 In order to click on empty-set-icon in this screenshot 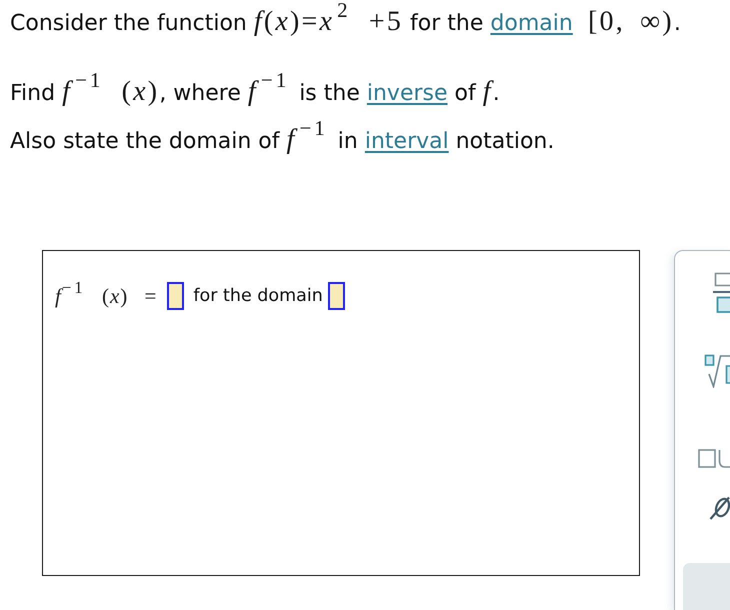, I will do `click(719, 508)`.